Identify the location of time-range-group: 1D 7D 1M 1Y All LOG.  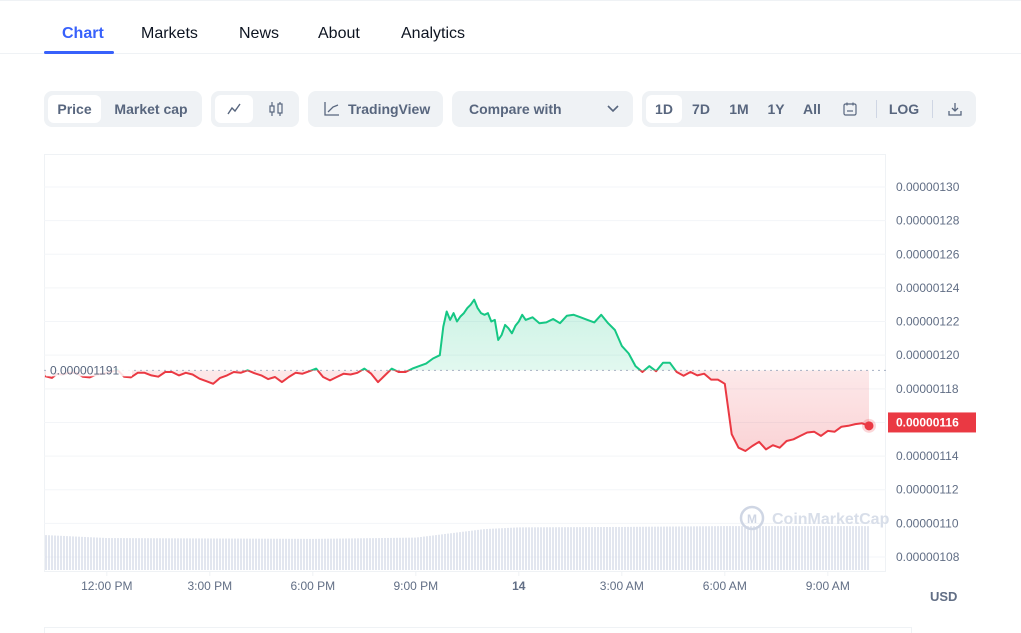
(809, 109).